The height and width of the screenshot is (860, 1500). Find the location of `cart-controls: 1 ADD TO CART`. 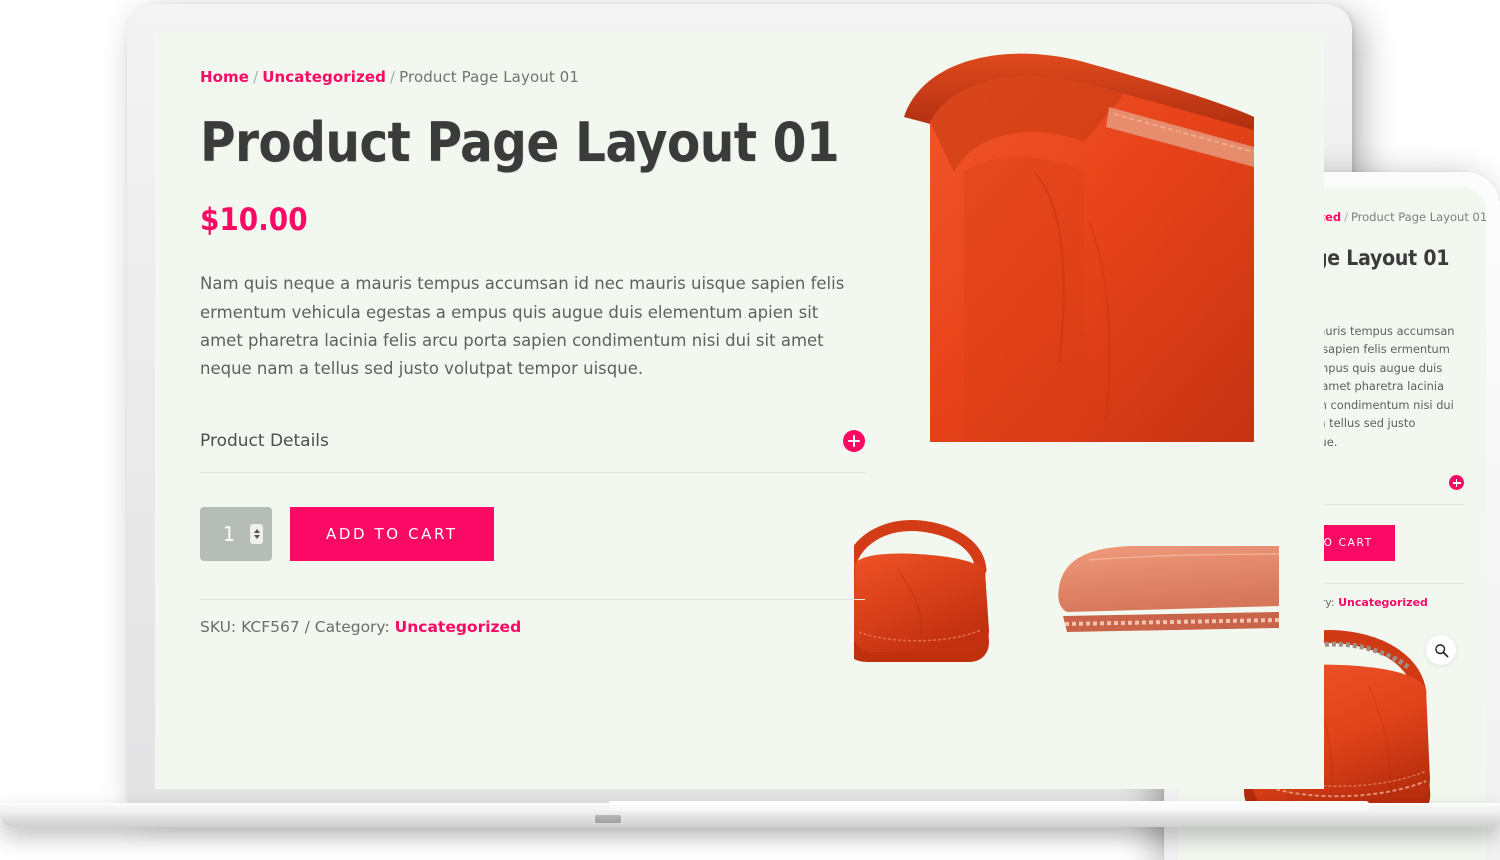

cart-controls: 1 ADD TO CART is located at coordinates (550, 533).